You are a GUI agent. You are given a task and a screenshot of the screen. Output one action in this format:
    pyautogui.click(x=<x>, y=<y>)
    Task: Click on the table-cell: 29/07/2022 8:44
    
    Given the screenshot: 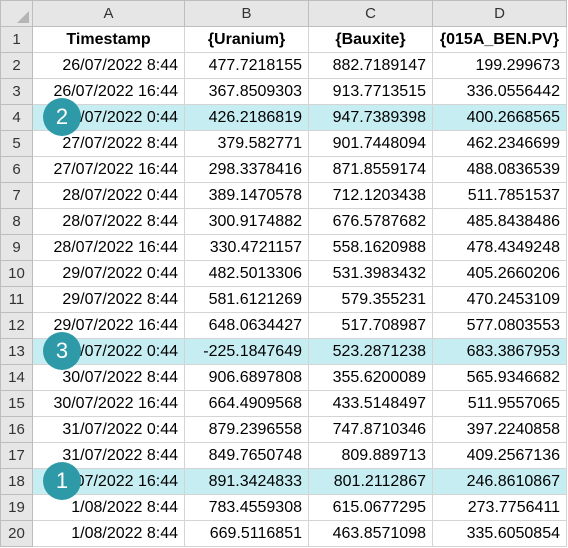 What is the action you would take?
    pyautogui.click(x=108, y=299)
    